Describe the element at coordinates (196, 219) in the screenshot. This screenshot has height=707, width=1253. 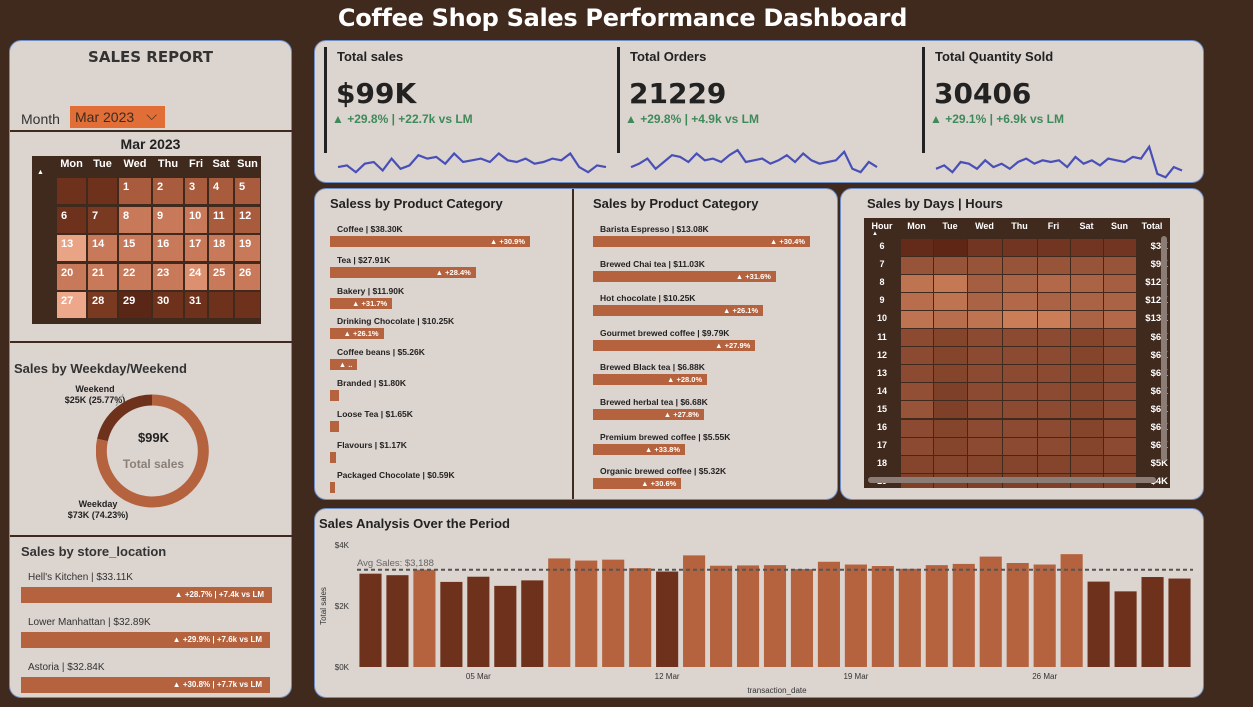
I see `calendar-day: 10` at that location.